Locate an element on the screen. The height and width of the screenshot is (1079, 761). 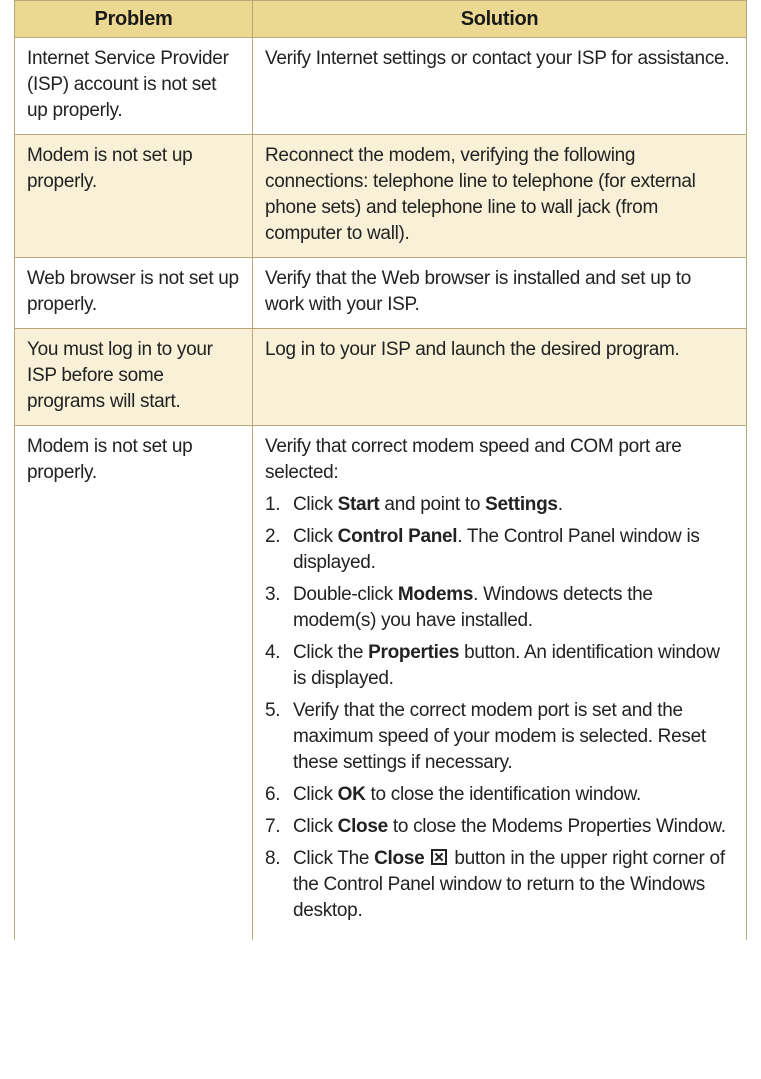
step-number: 2. is located at coordinates (273, 536).